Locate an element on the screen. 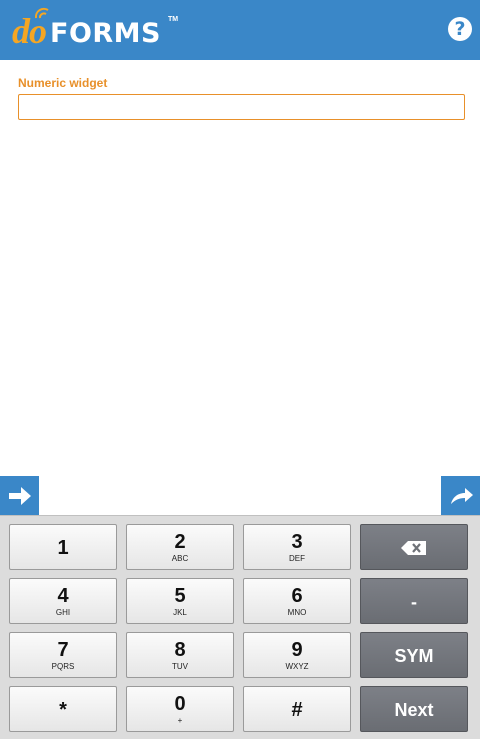  key-6: 6 MNO is located at coordinates (297, 601).